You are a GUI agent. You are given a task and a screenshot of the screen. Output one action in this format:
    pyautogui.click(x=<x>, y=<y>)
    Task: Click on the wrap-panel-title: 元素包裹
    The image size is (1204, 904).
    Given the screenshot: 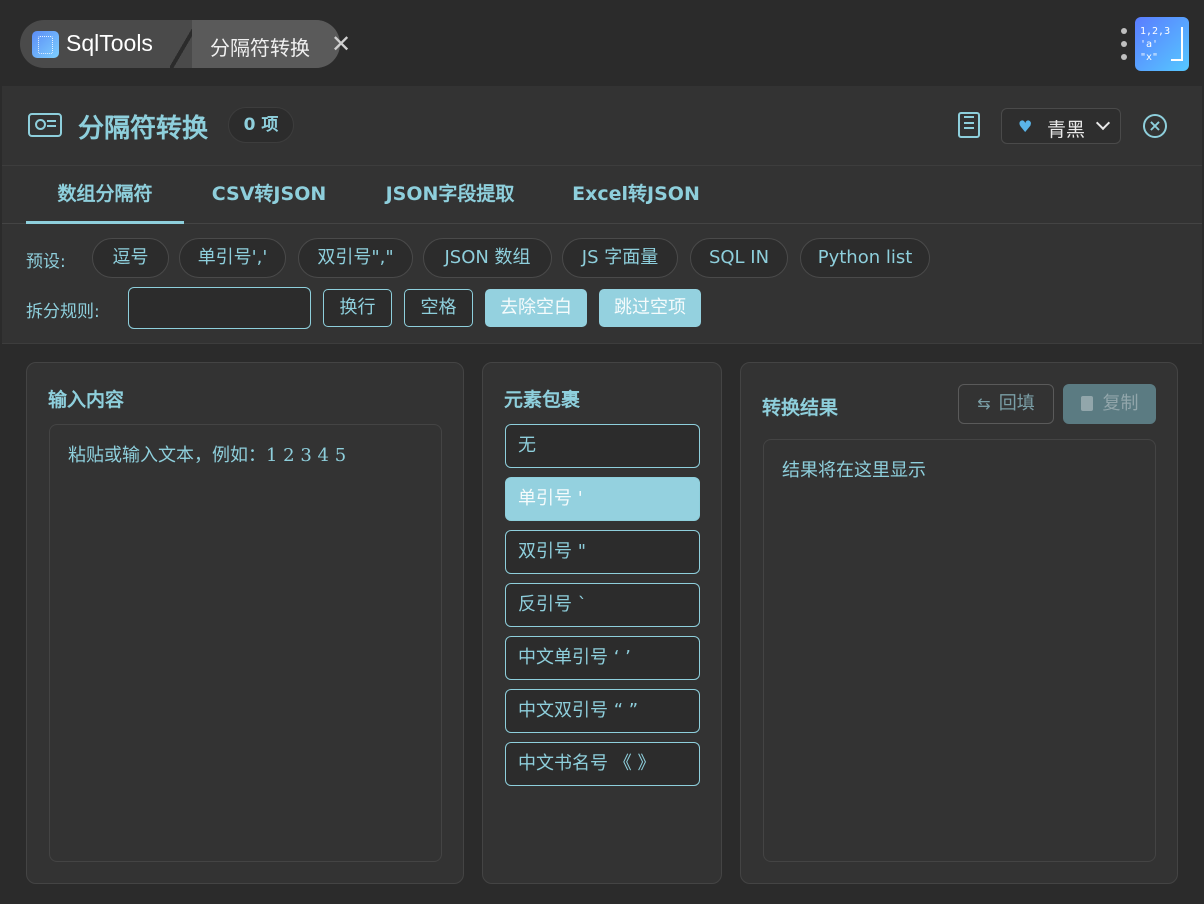 What is the action you would take?
    pyautogui.click(x=542, y=400)
    